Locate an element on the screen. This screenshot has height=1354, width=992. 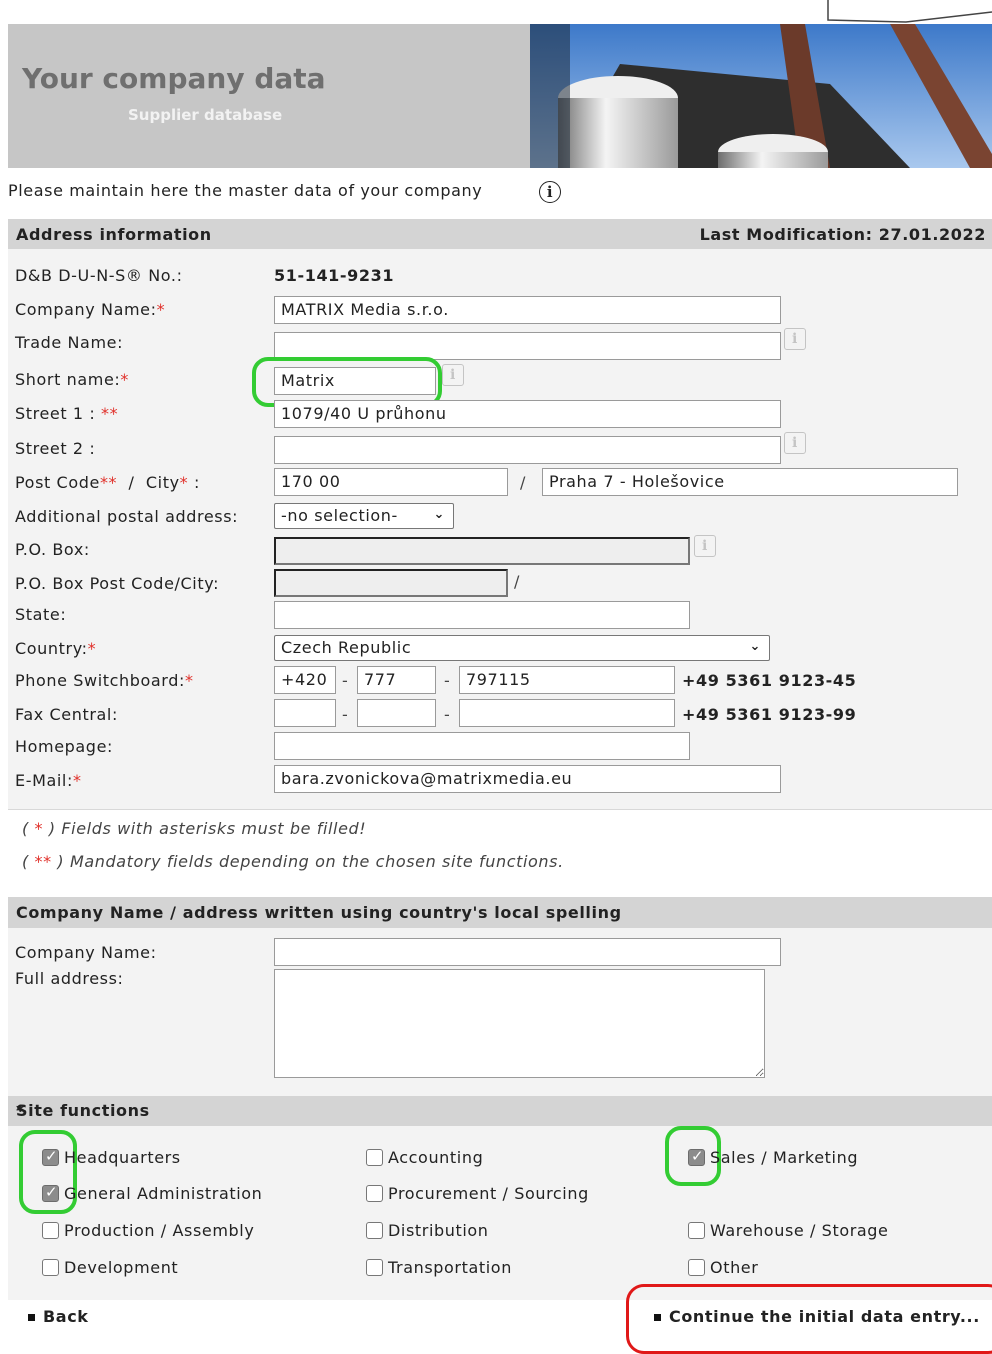
po-box-input is located at coordinates (482, 551).